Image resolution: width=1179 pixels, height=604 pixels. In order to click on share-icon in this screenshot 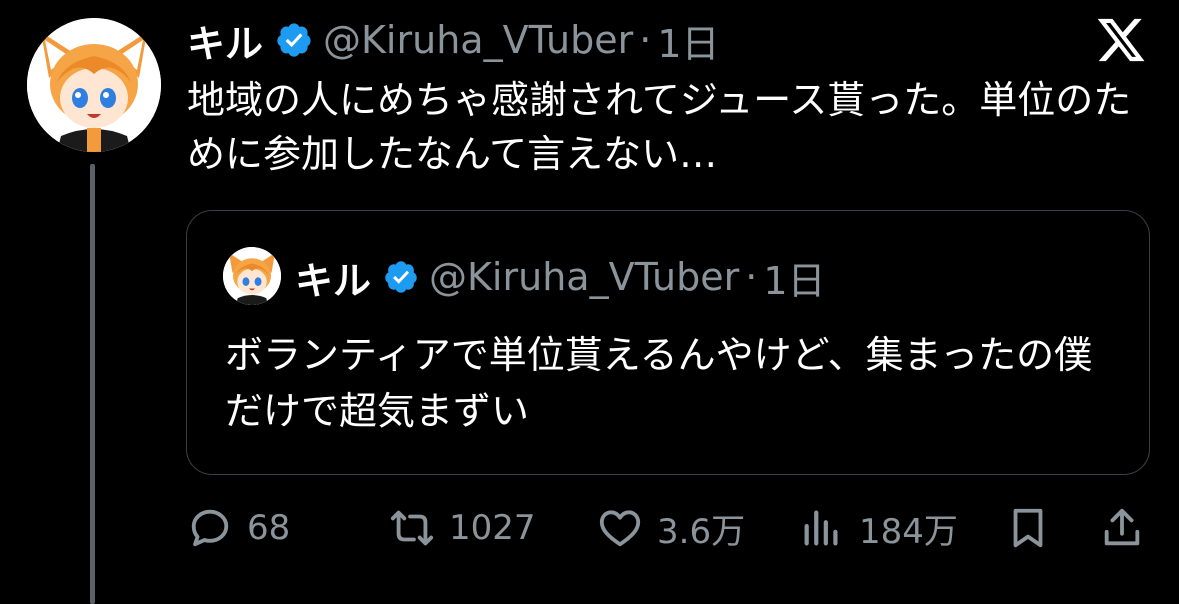, I will do `click(1122, 527)`.